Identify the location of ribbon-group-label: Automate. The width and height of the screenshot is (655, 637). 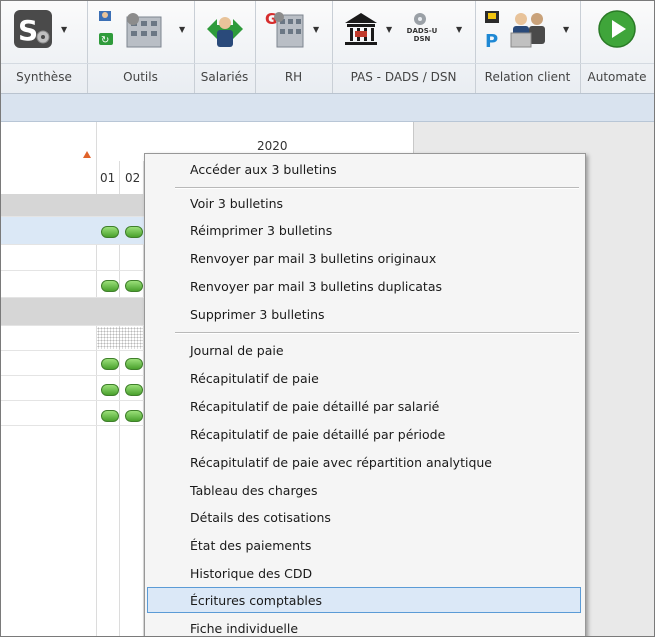
(617, 77).